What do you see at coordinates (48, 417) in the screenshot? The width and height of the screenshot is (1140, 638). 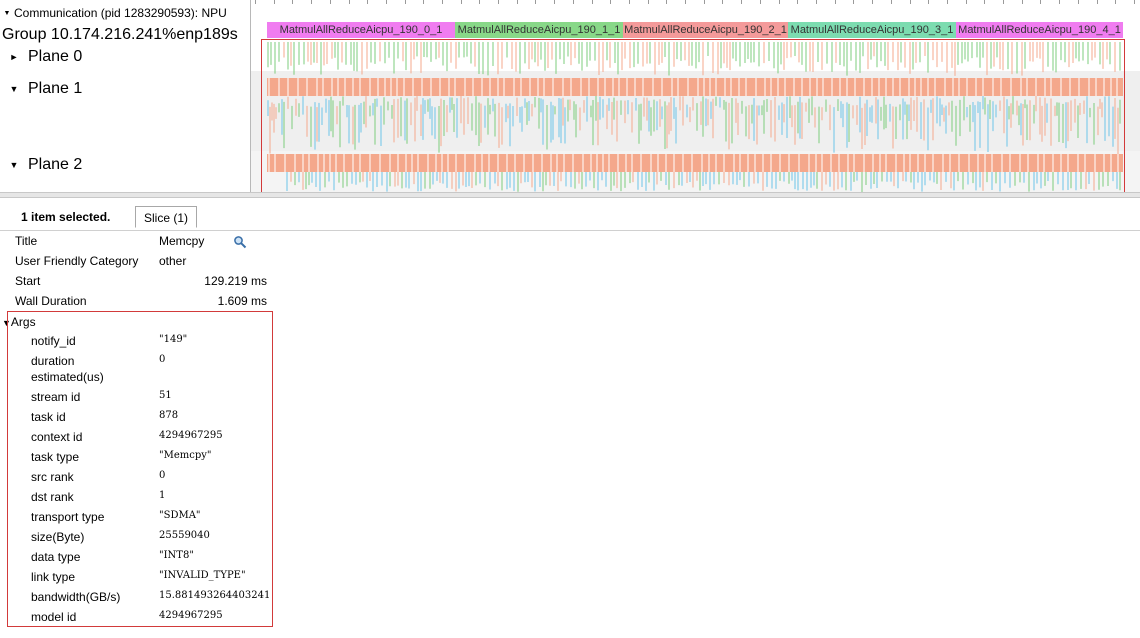 I see `arg-label: task id` at bounding box center [48, 417].